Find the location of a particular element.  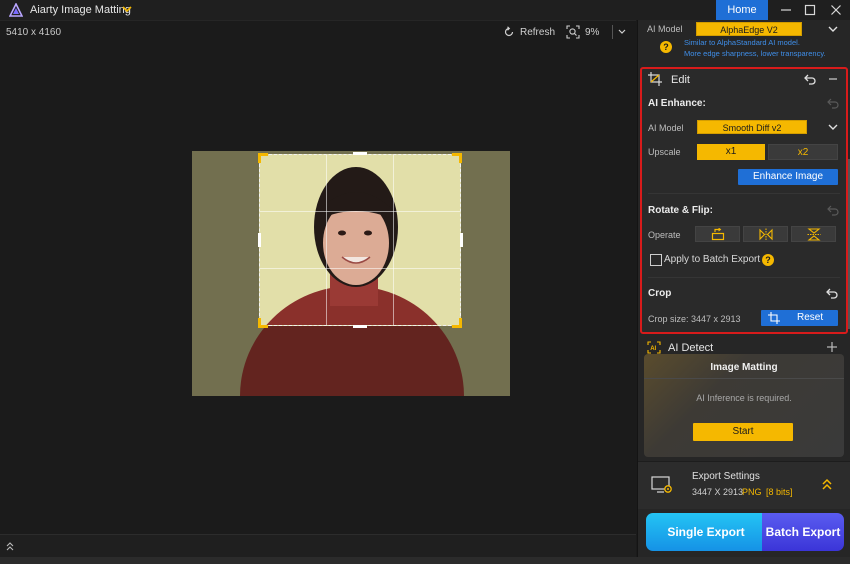

flip-horizontal-button is located at coordinates (765, 234).